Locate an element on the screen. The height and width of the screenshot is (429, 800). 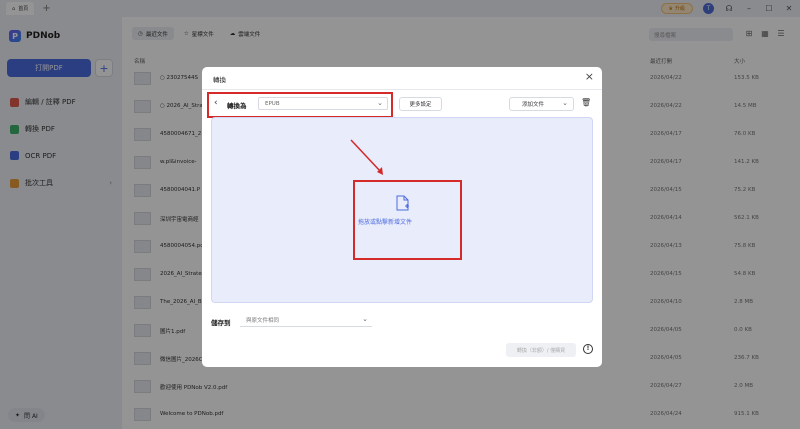
red-arrow-annotation is located at coordinates (366, 157).